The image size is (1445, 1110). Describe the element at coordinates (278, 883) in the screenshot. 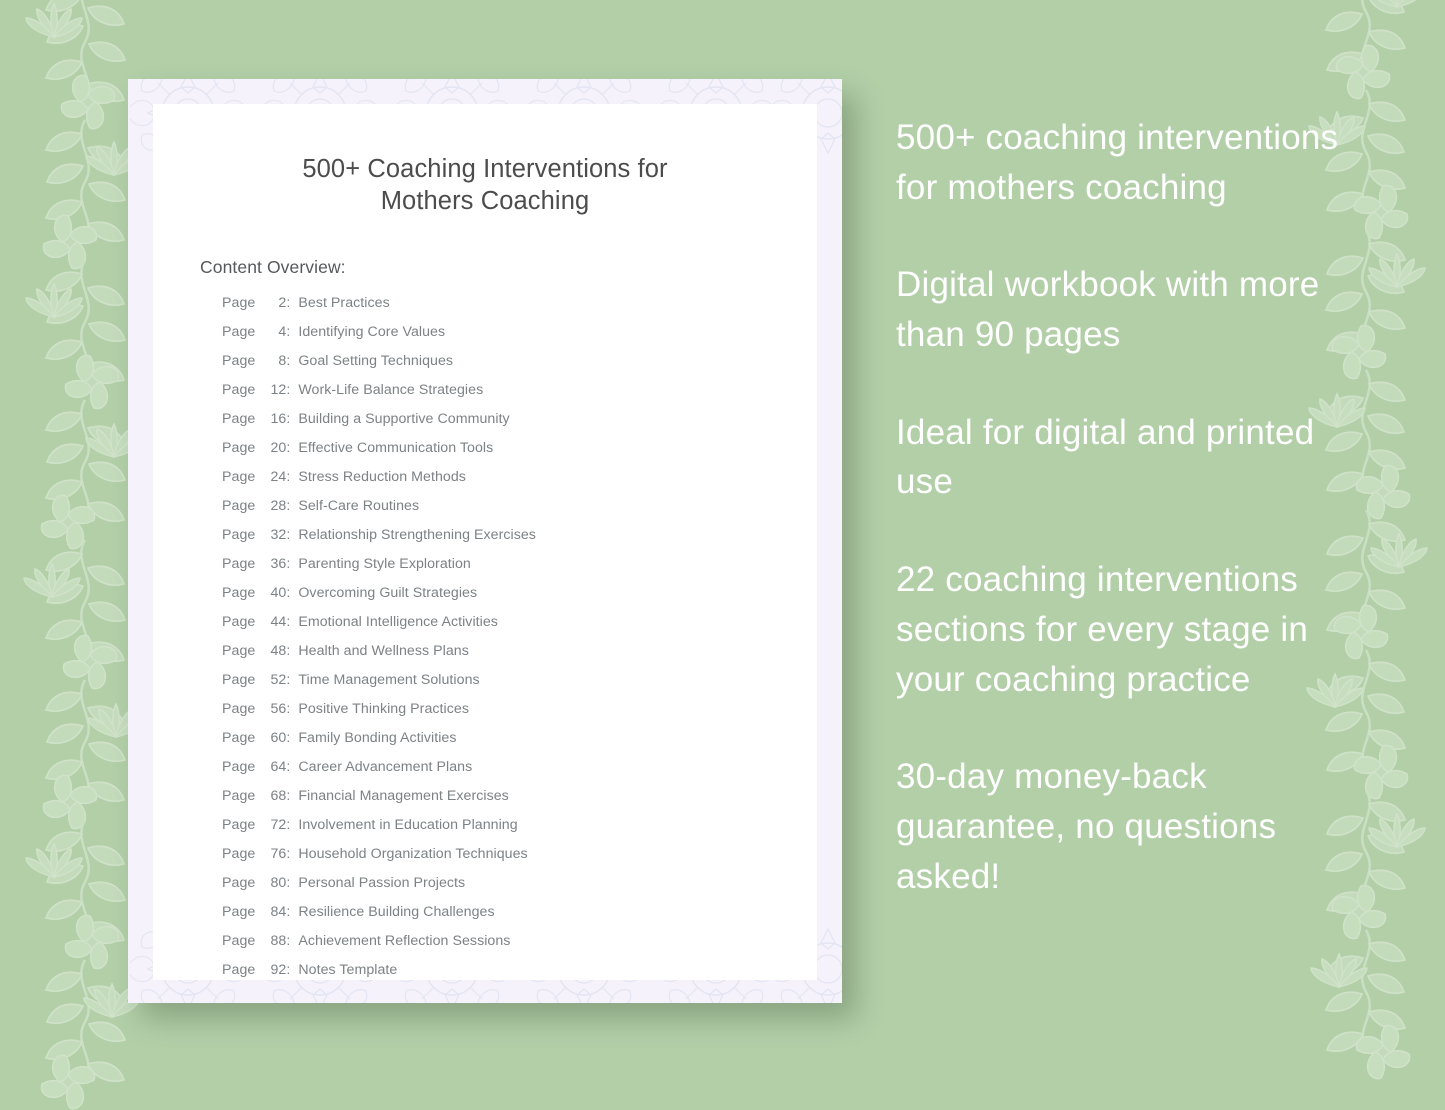

I see `toc-page-number: 80` at that location.